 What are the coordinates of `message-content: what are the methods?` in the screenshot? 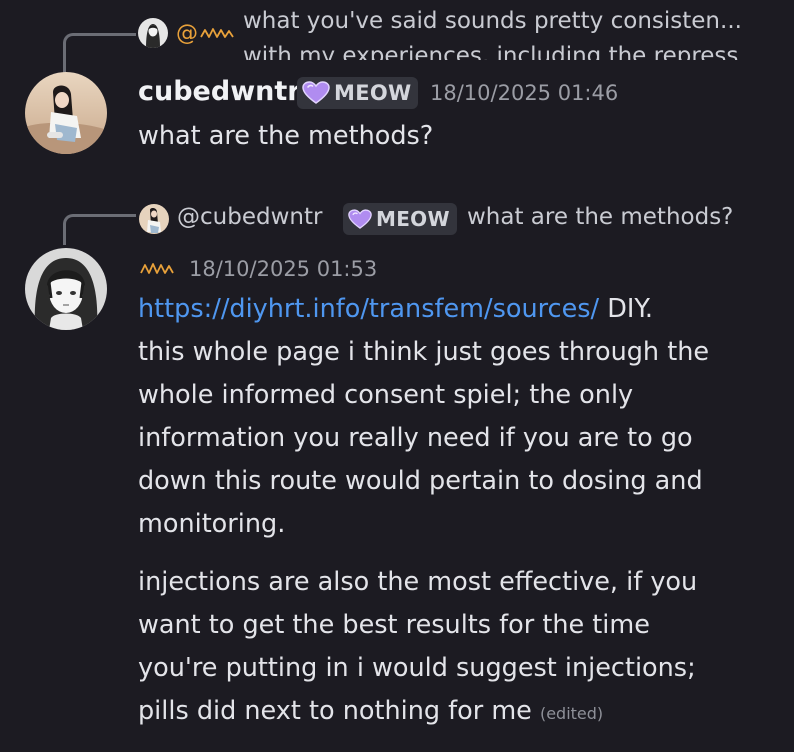 It's located at (286, 136).